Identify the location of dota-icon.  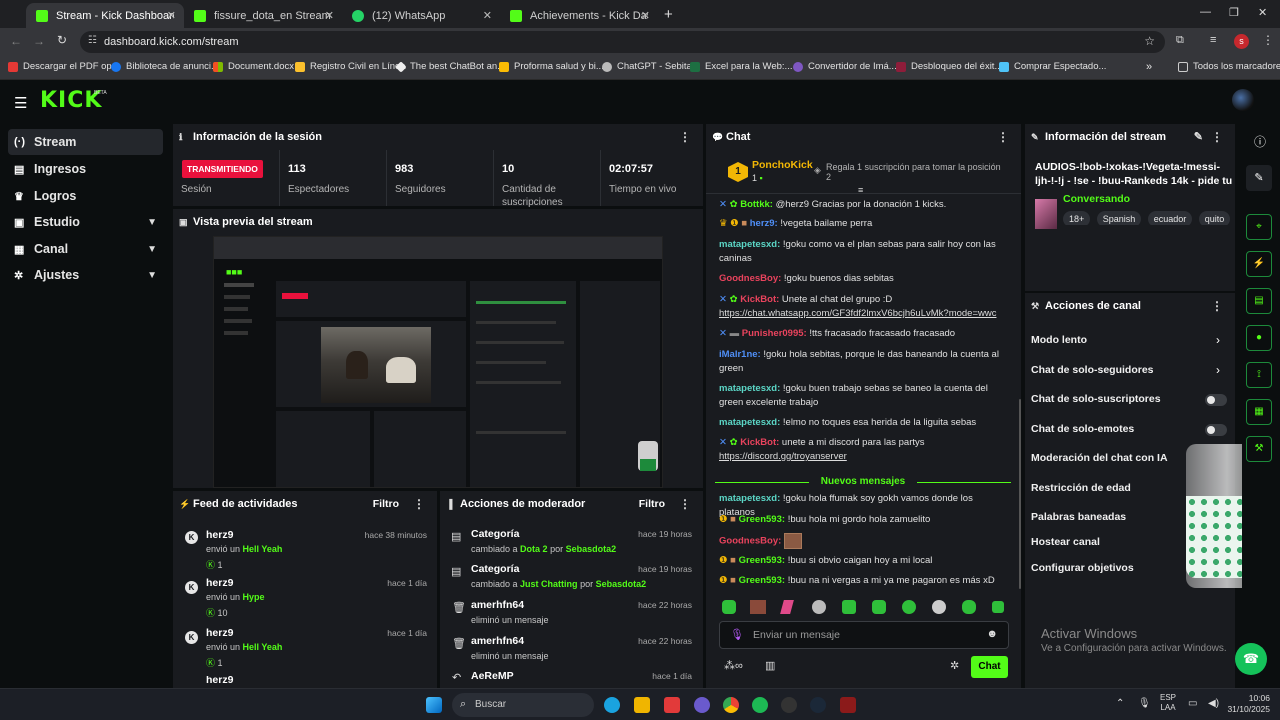
(848, 705).